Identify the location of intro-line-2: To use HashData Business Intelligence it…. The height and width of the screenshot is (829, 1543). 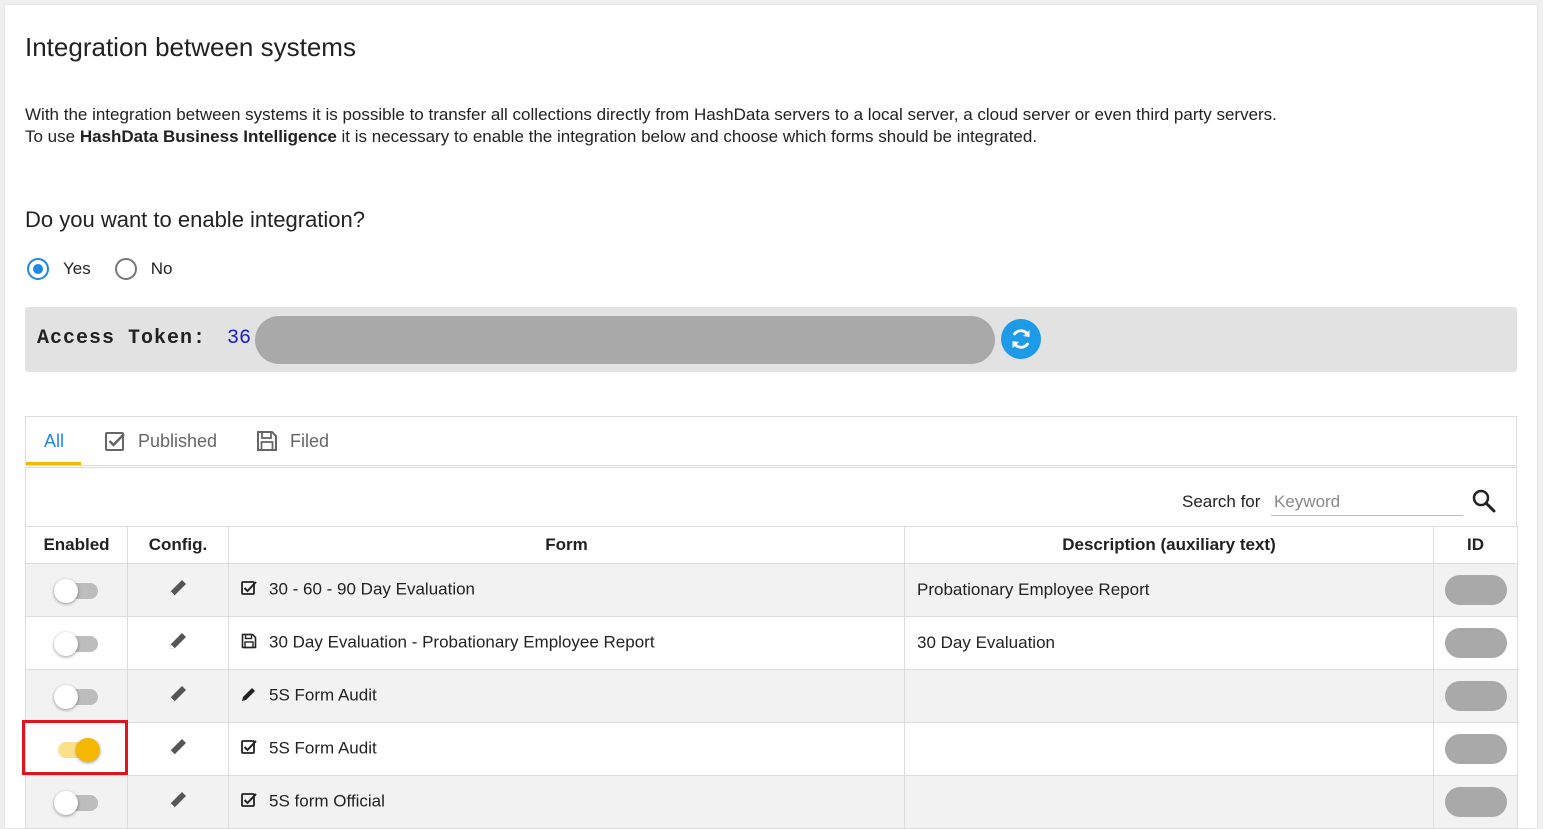
(725, 137).